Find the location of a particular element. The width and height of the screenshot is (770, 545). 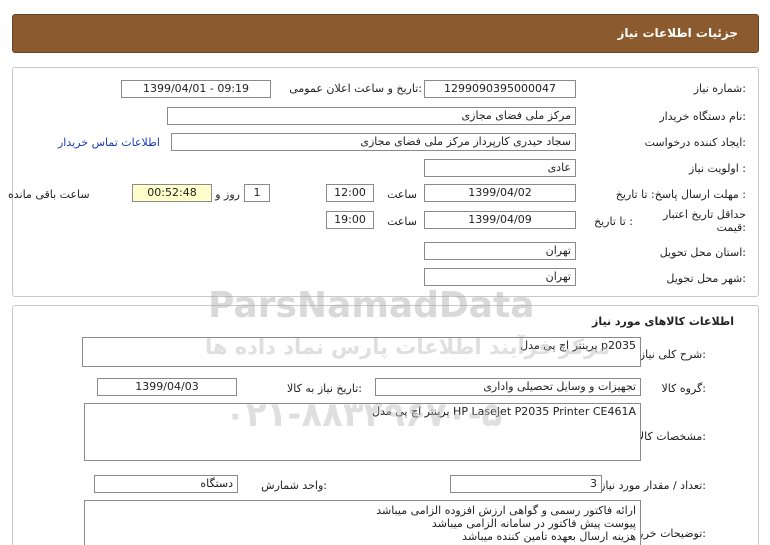

need-number-field: 1299090395000047 is located at coordinates (500, 89).